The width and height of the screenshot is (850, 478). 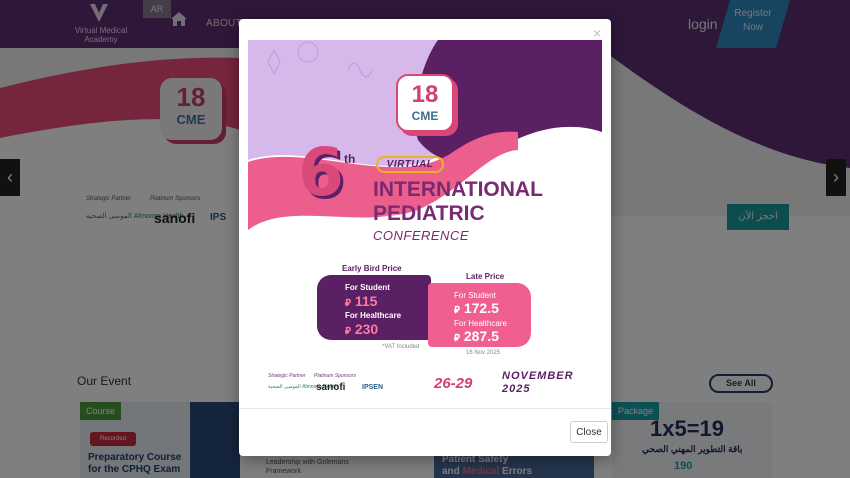 What do you see at coordinates (458, 189) in the screenshot?
I see `poster-title-line-1: INTERNATIONAL` at bounding box center [458, 189].